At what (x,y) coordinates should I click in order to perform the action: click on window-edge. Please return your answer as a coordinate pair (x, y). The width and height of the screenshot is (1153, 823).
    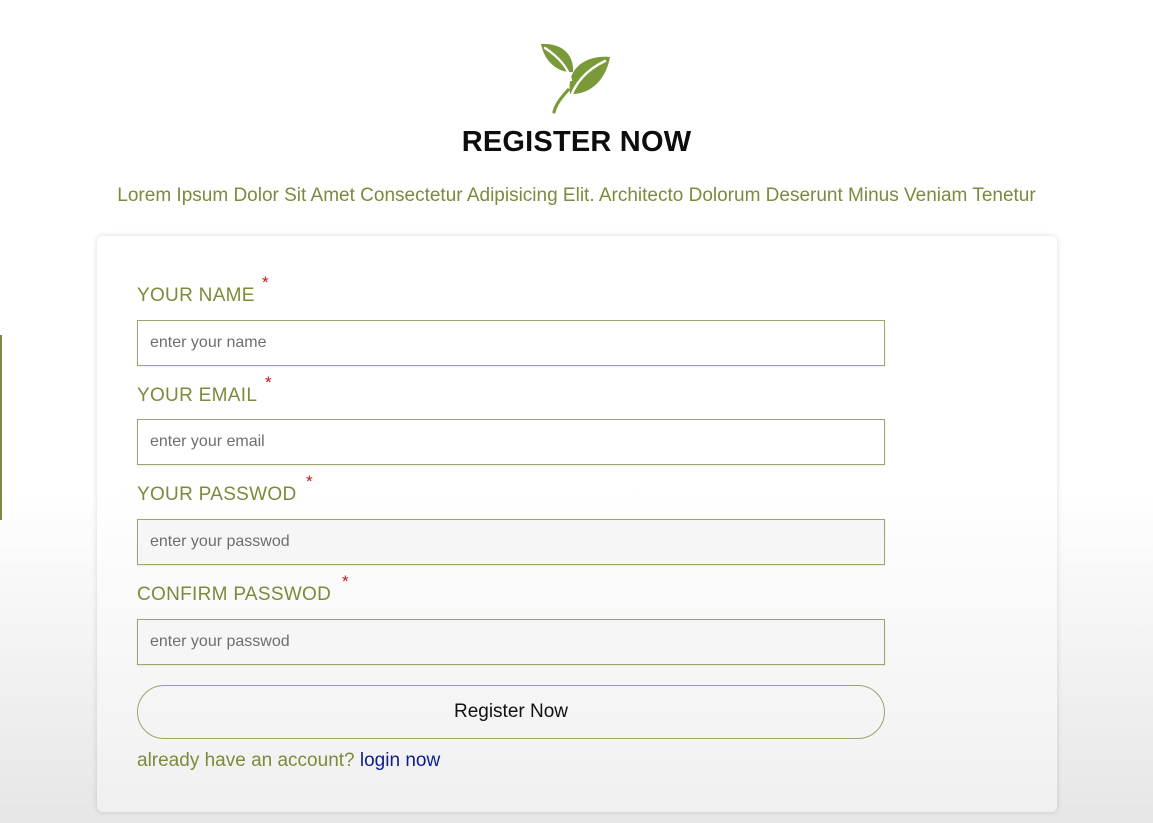
    Looking at the image, I should click on (1, 427).